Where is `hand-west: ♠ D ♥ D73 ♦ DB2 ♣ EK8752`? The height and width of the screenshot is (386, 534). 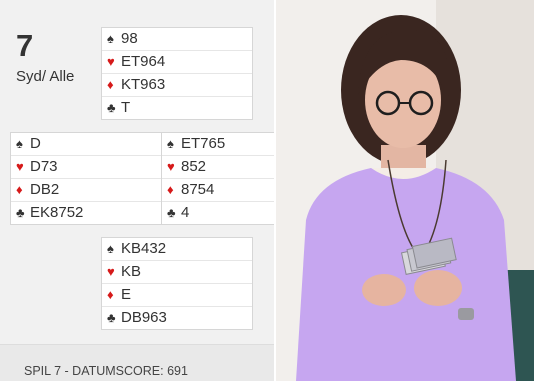 hand-west: ♠ D ♥ D73 ♦ DB2 ♣ EK8752 is located at coordinates (85, 178).